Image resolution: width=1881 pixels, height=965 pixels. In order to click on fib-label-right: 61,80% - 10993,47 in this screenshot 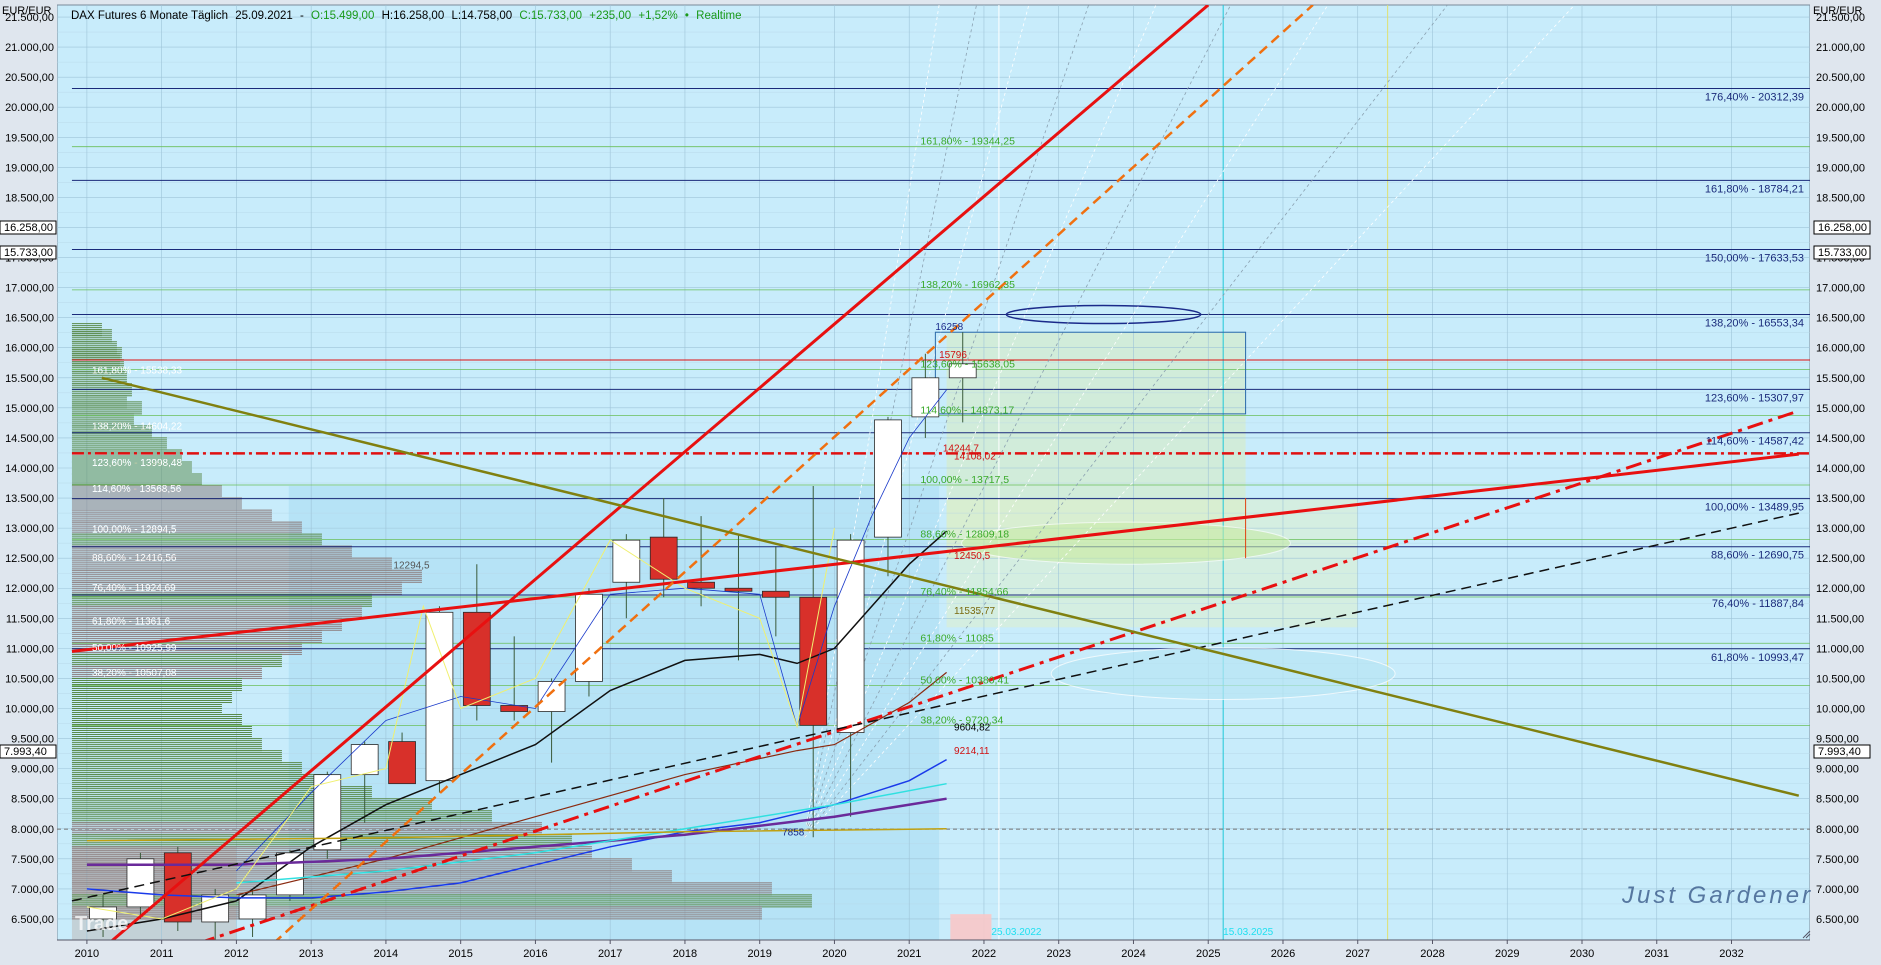, I will do `click(1757, 658)`.